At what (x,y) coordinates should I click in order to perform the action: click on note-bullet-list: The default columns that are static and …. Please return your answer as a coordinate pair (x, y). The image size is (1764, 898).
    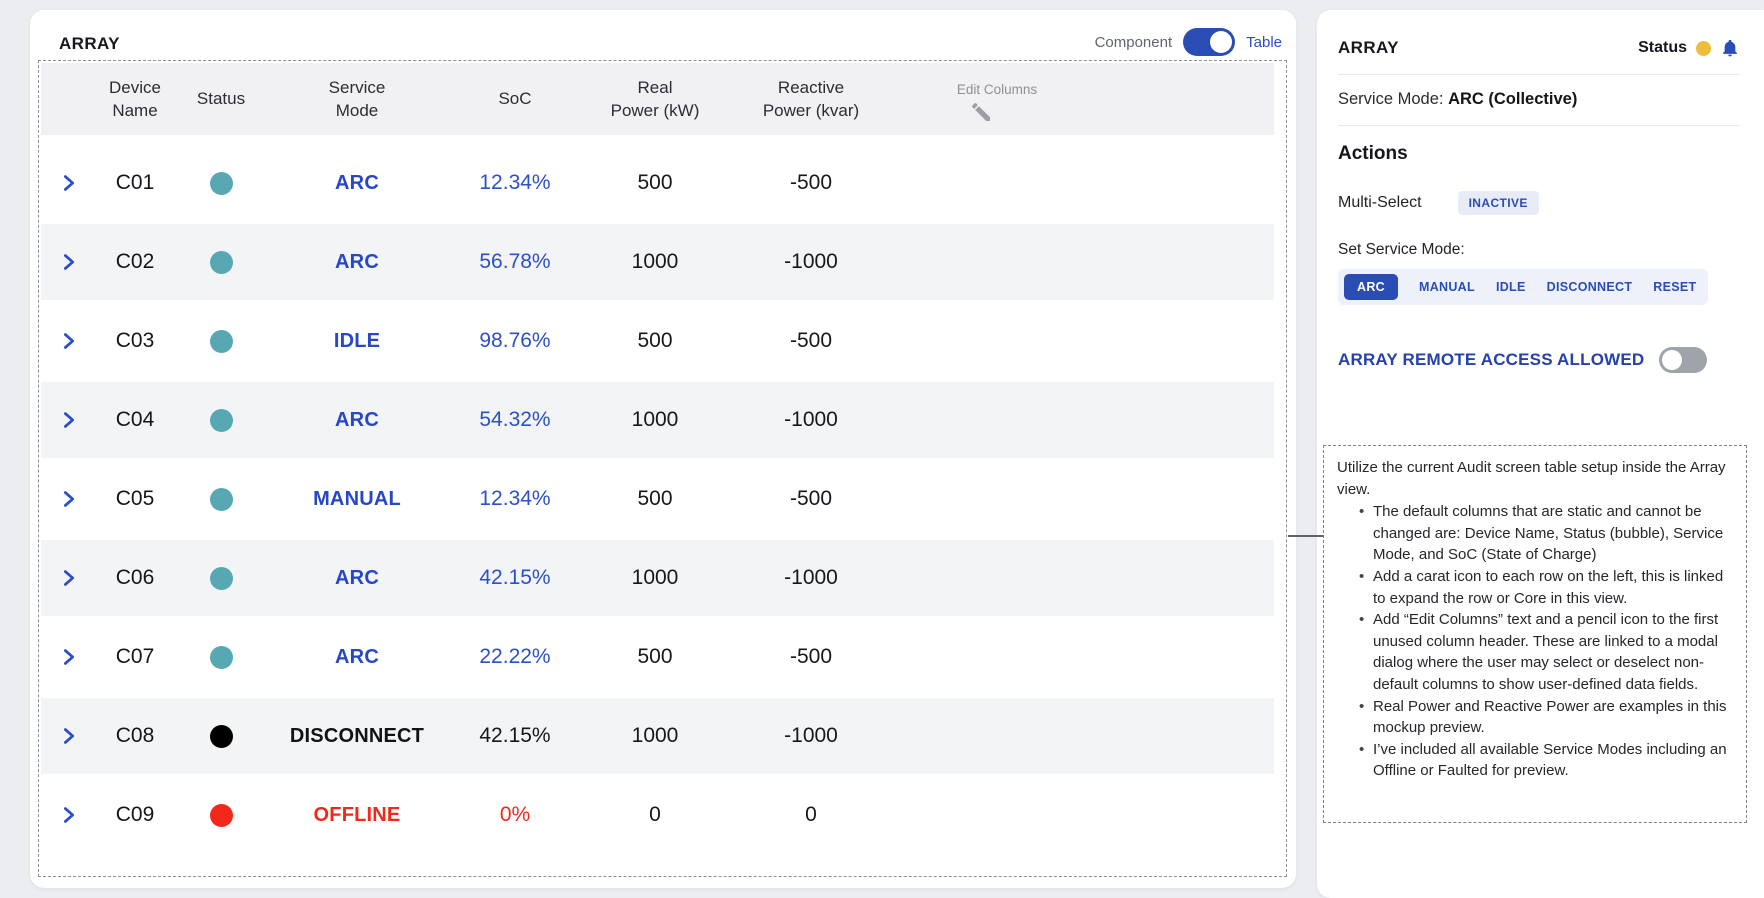
    Looking at the image, I should click on (1535, 641).